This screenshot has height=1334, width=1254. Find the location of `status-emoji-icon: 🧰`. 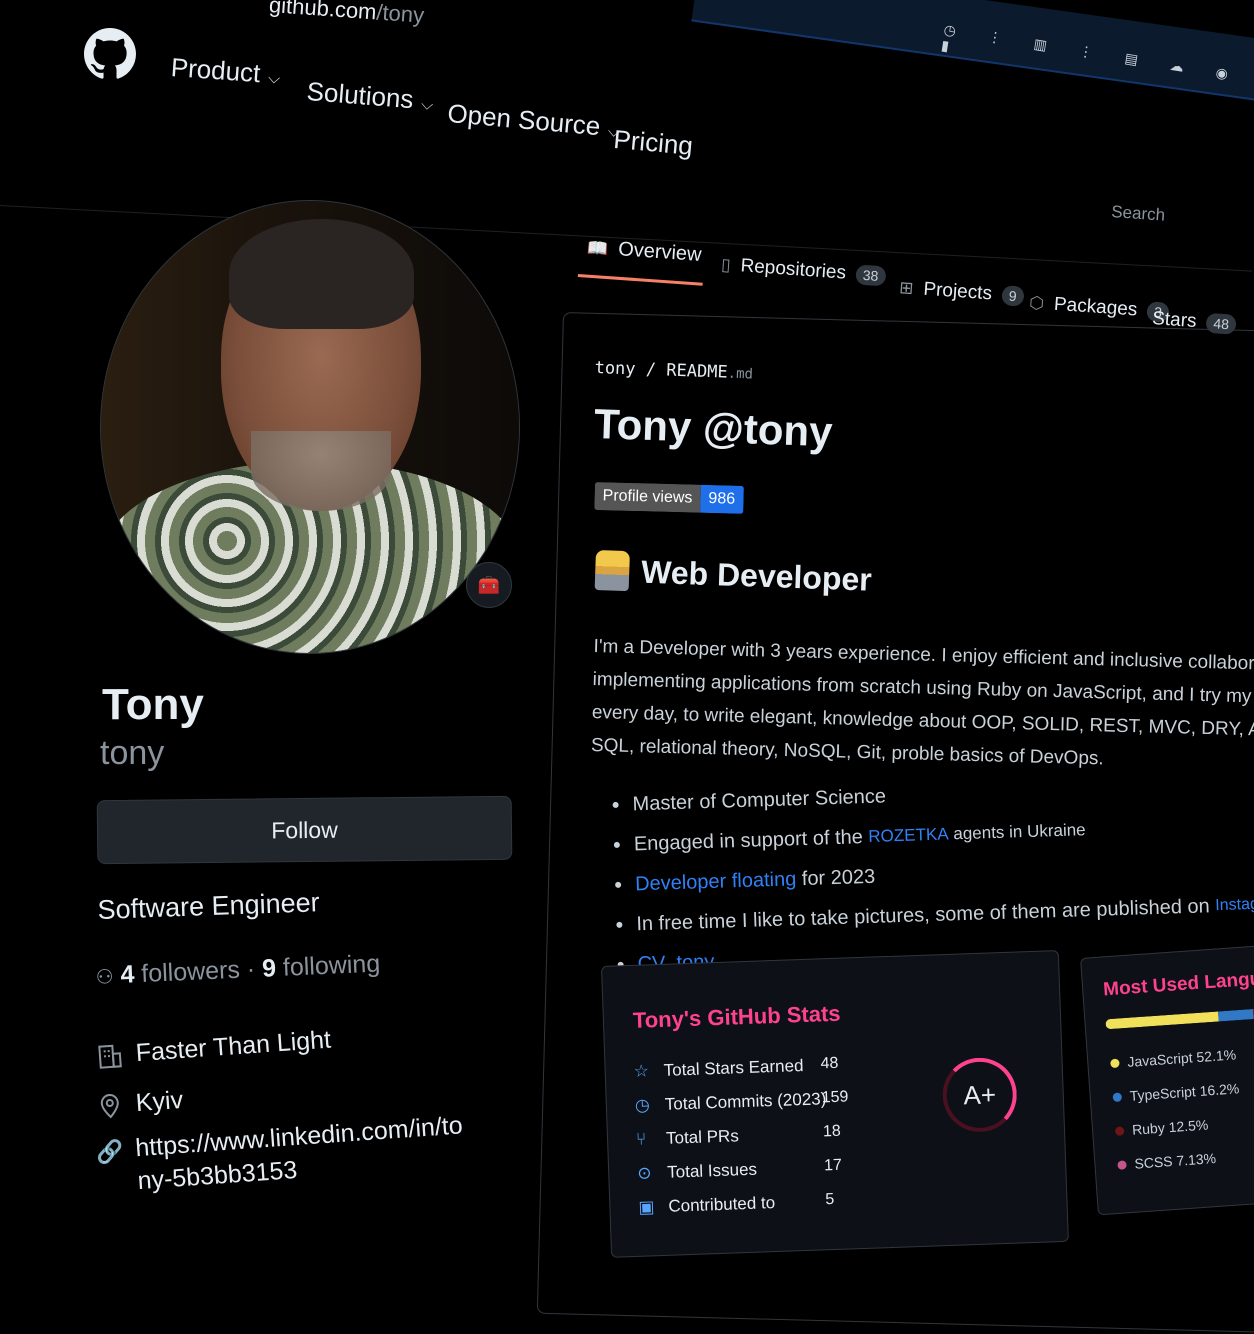

status-emoji-icon: 🧰 is located at coordinates (489, 585).